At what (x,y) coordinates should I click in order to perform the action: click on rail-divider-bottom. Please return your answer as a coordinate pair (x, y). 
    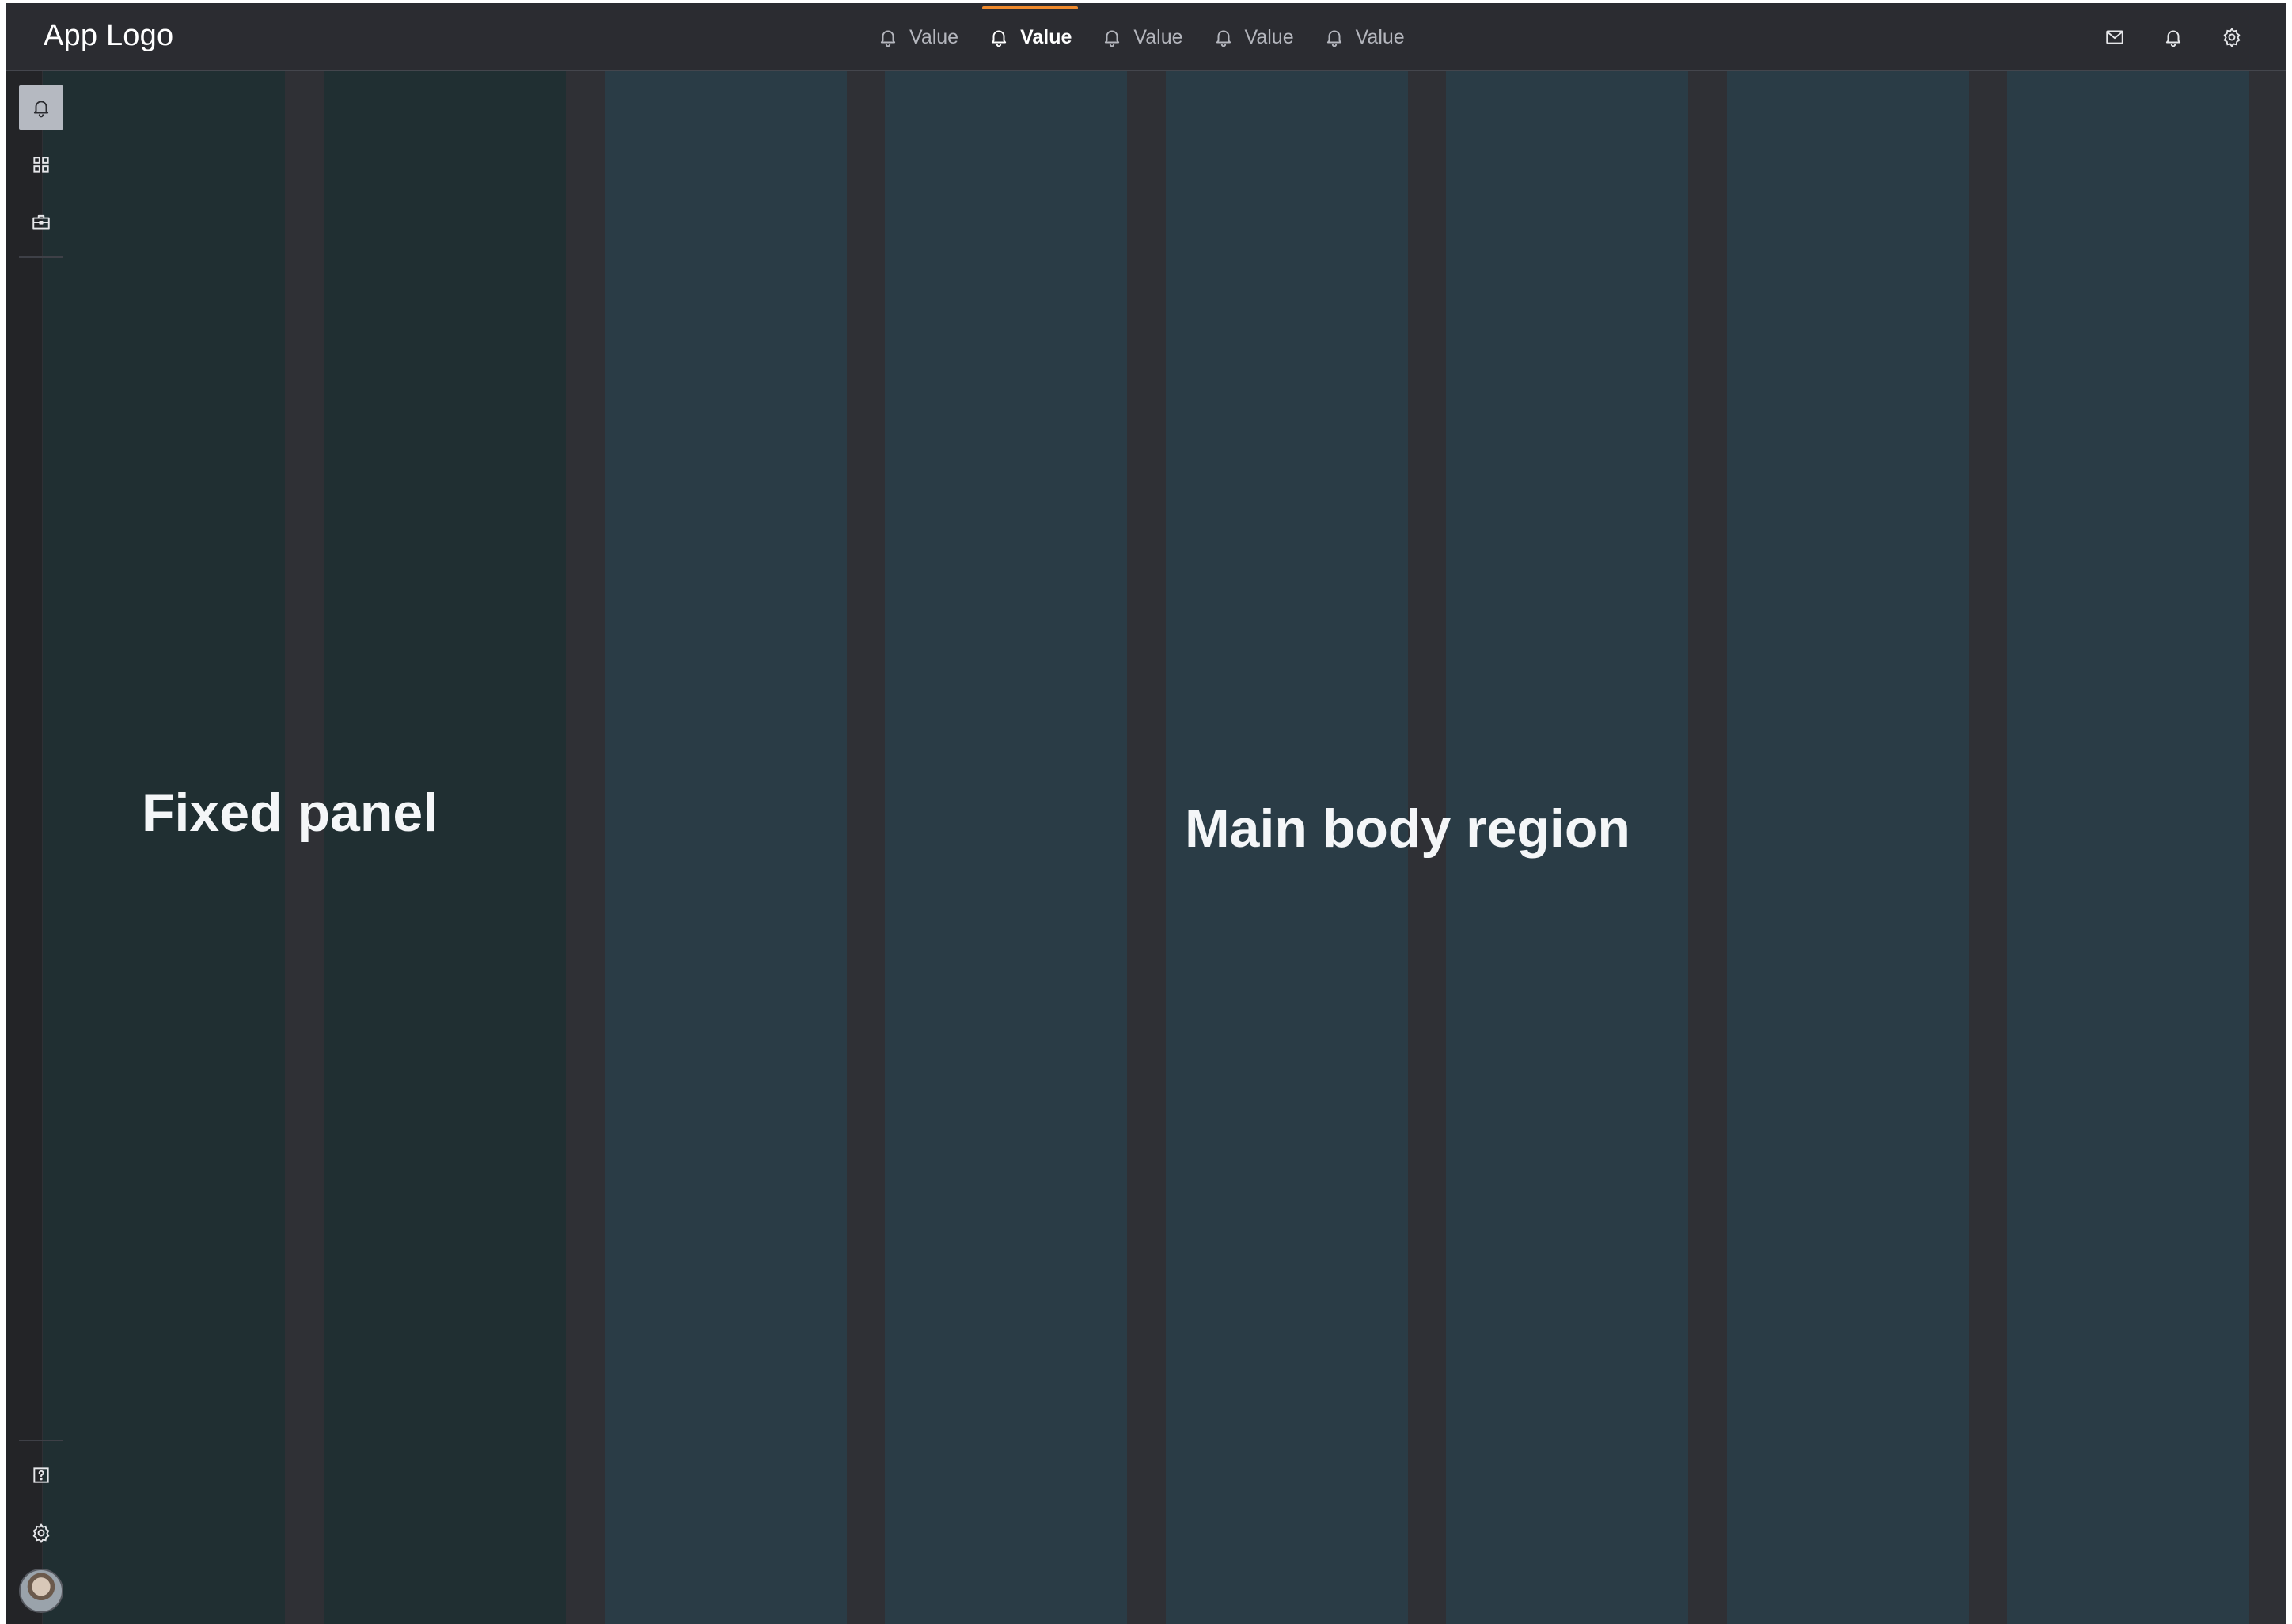
    Looking at the image, I should click on (41, 1440).